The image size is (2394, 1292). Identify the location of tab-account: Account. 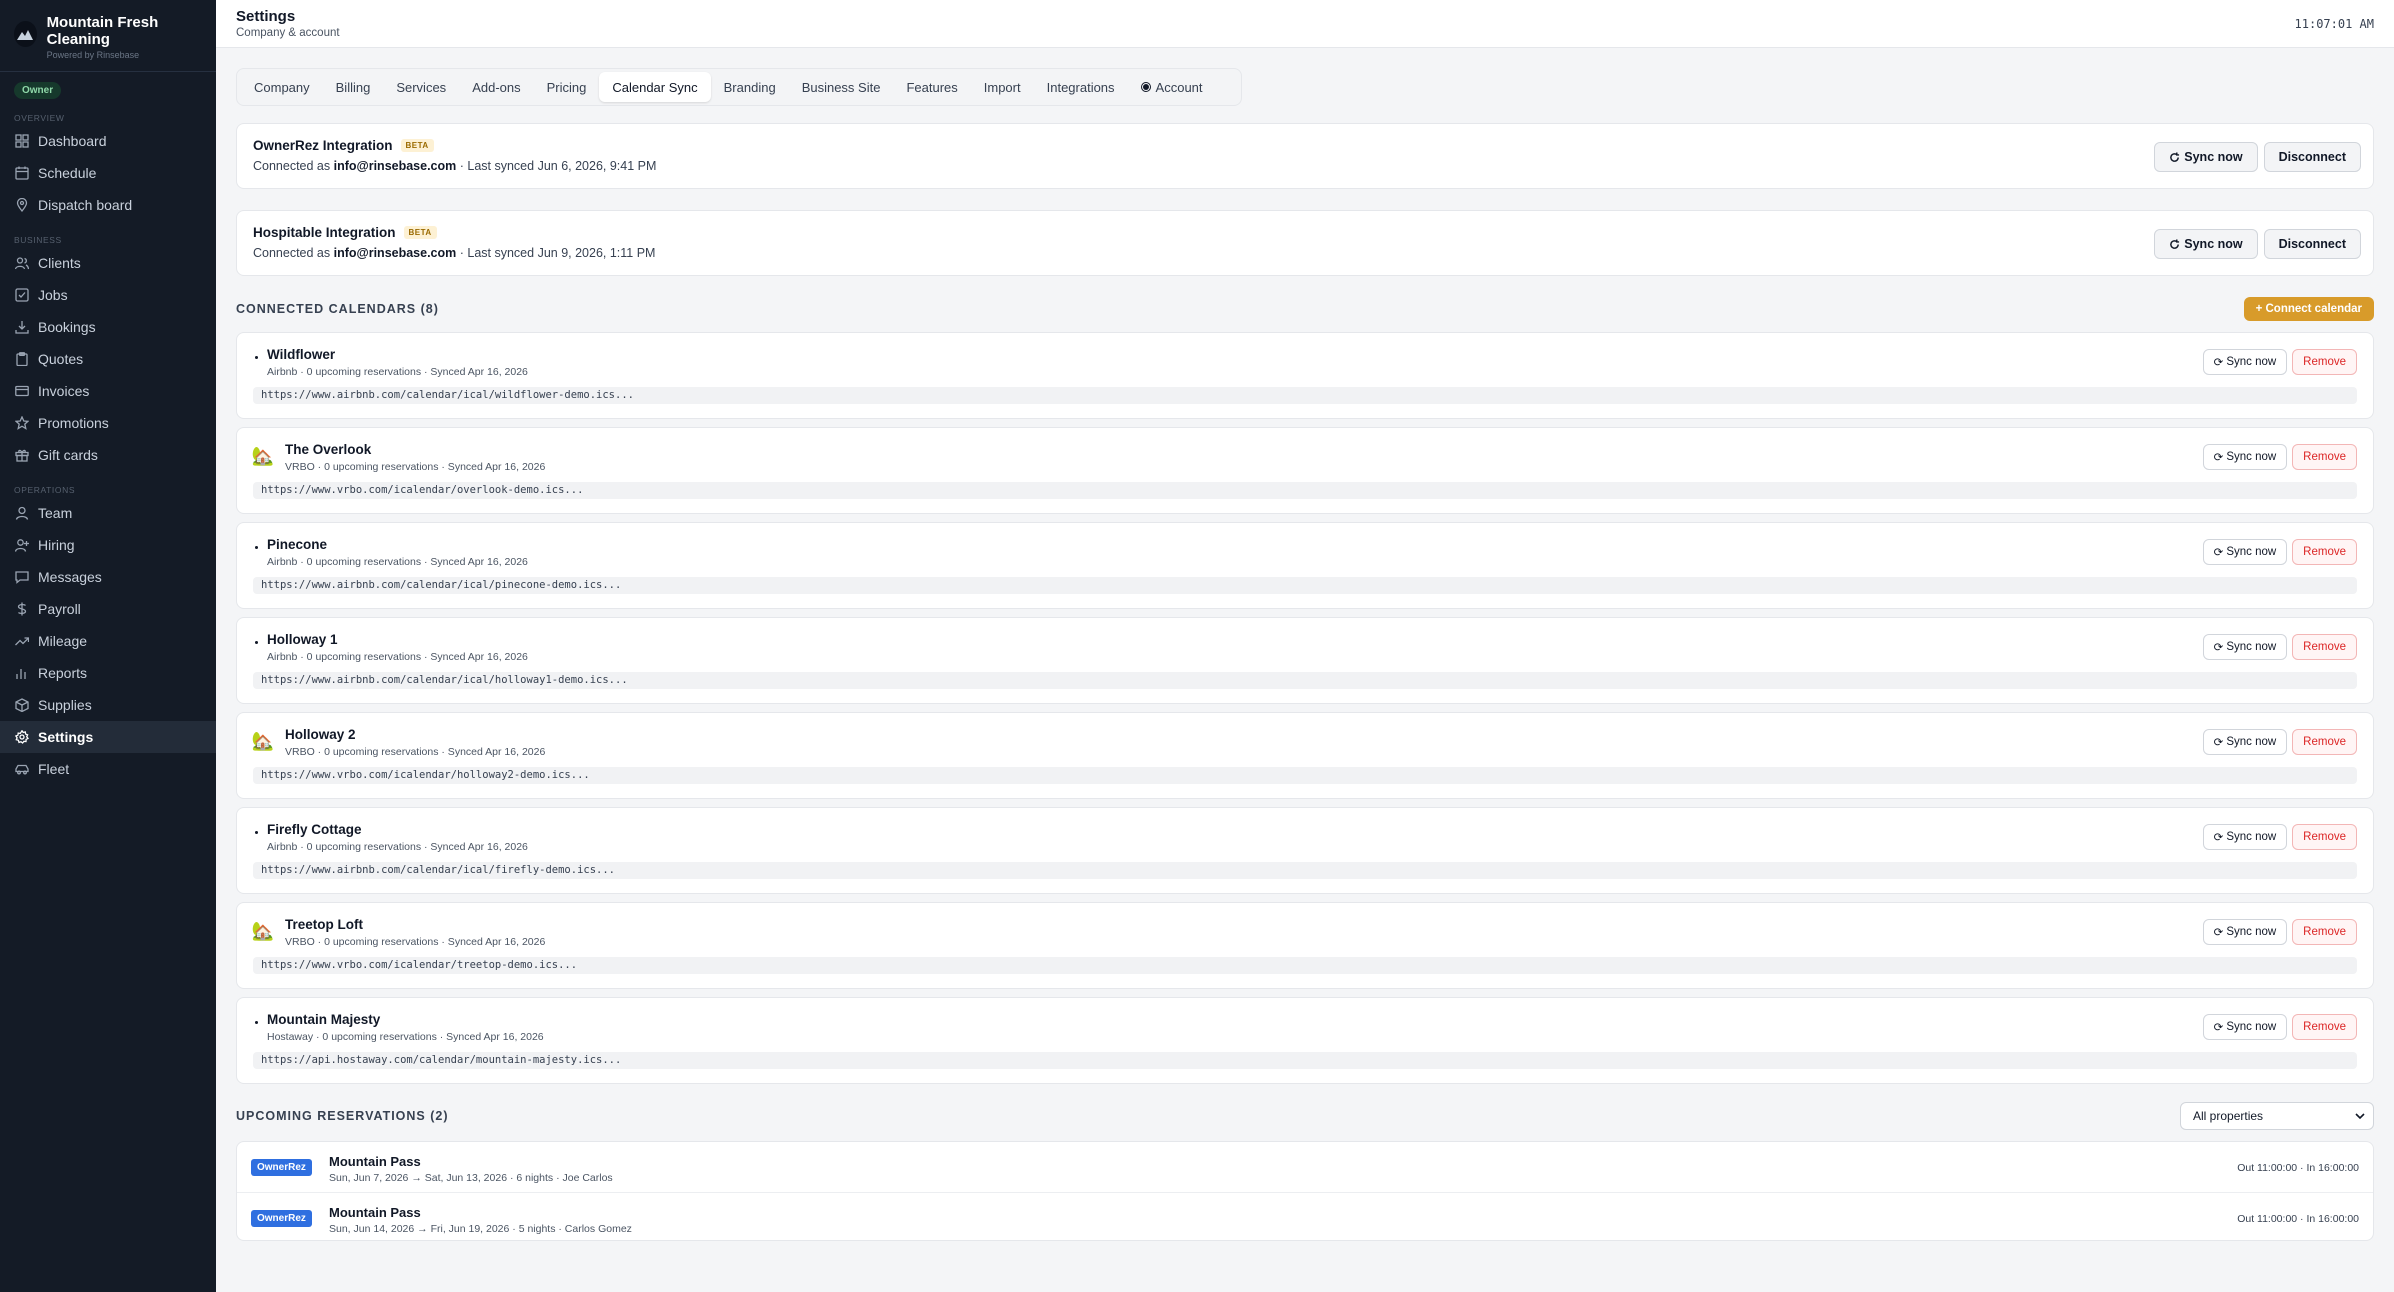
(1172, 87).